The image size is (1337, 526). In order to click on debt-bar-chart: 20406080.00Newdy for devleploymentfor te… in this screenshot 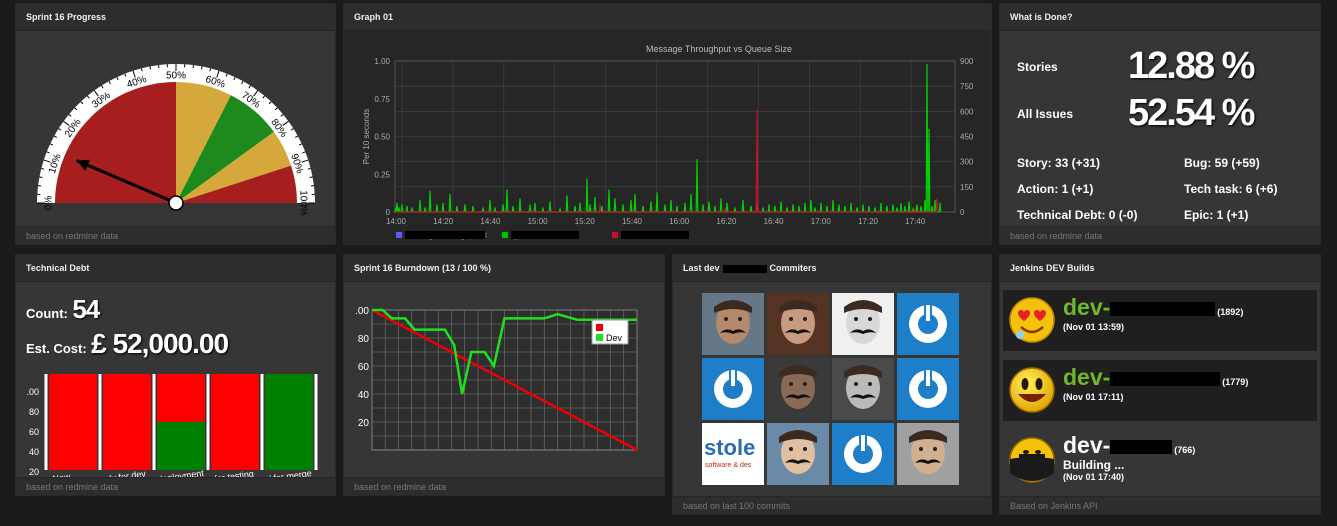, I will do `click(172, 429)`.